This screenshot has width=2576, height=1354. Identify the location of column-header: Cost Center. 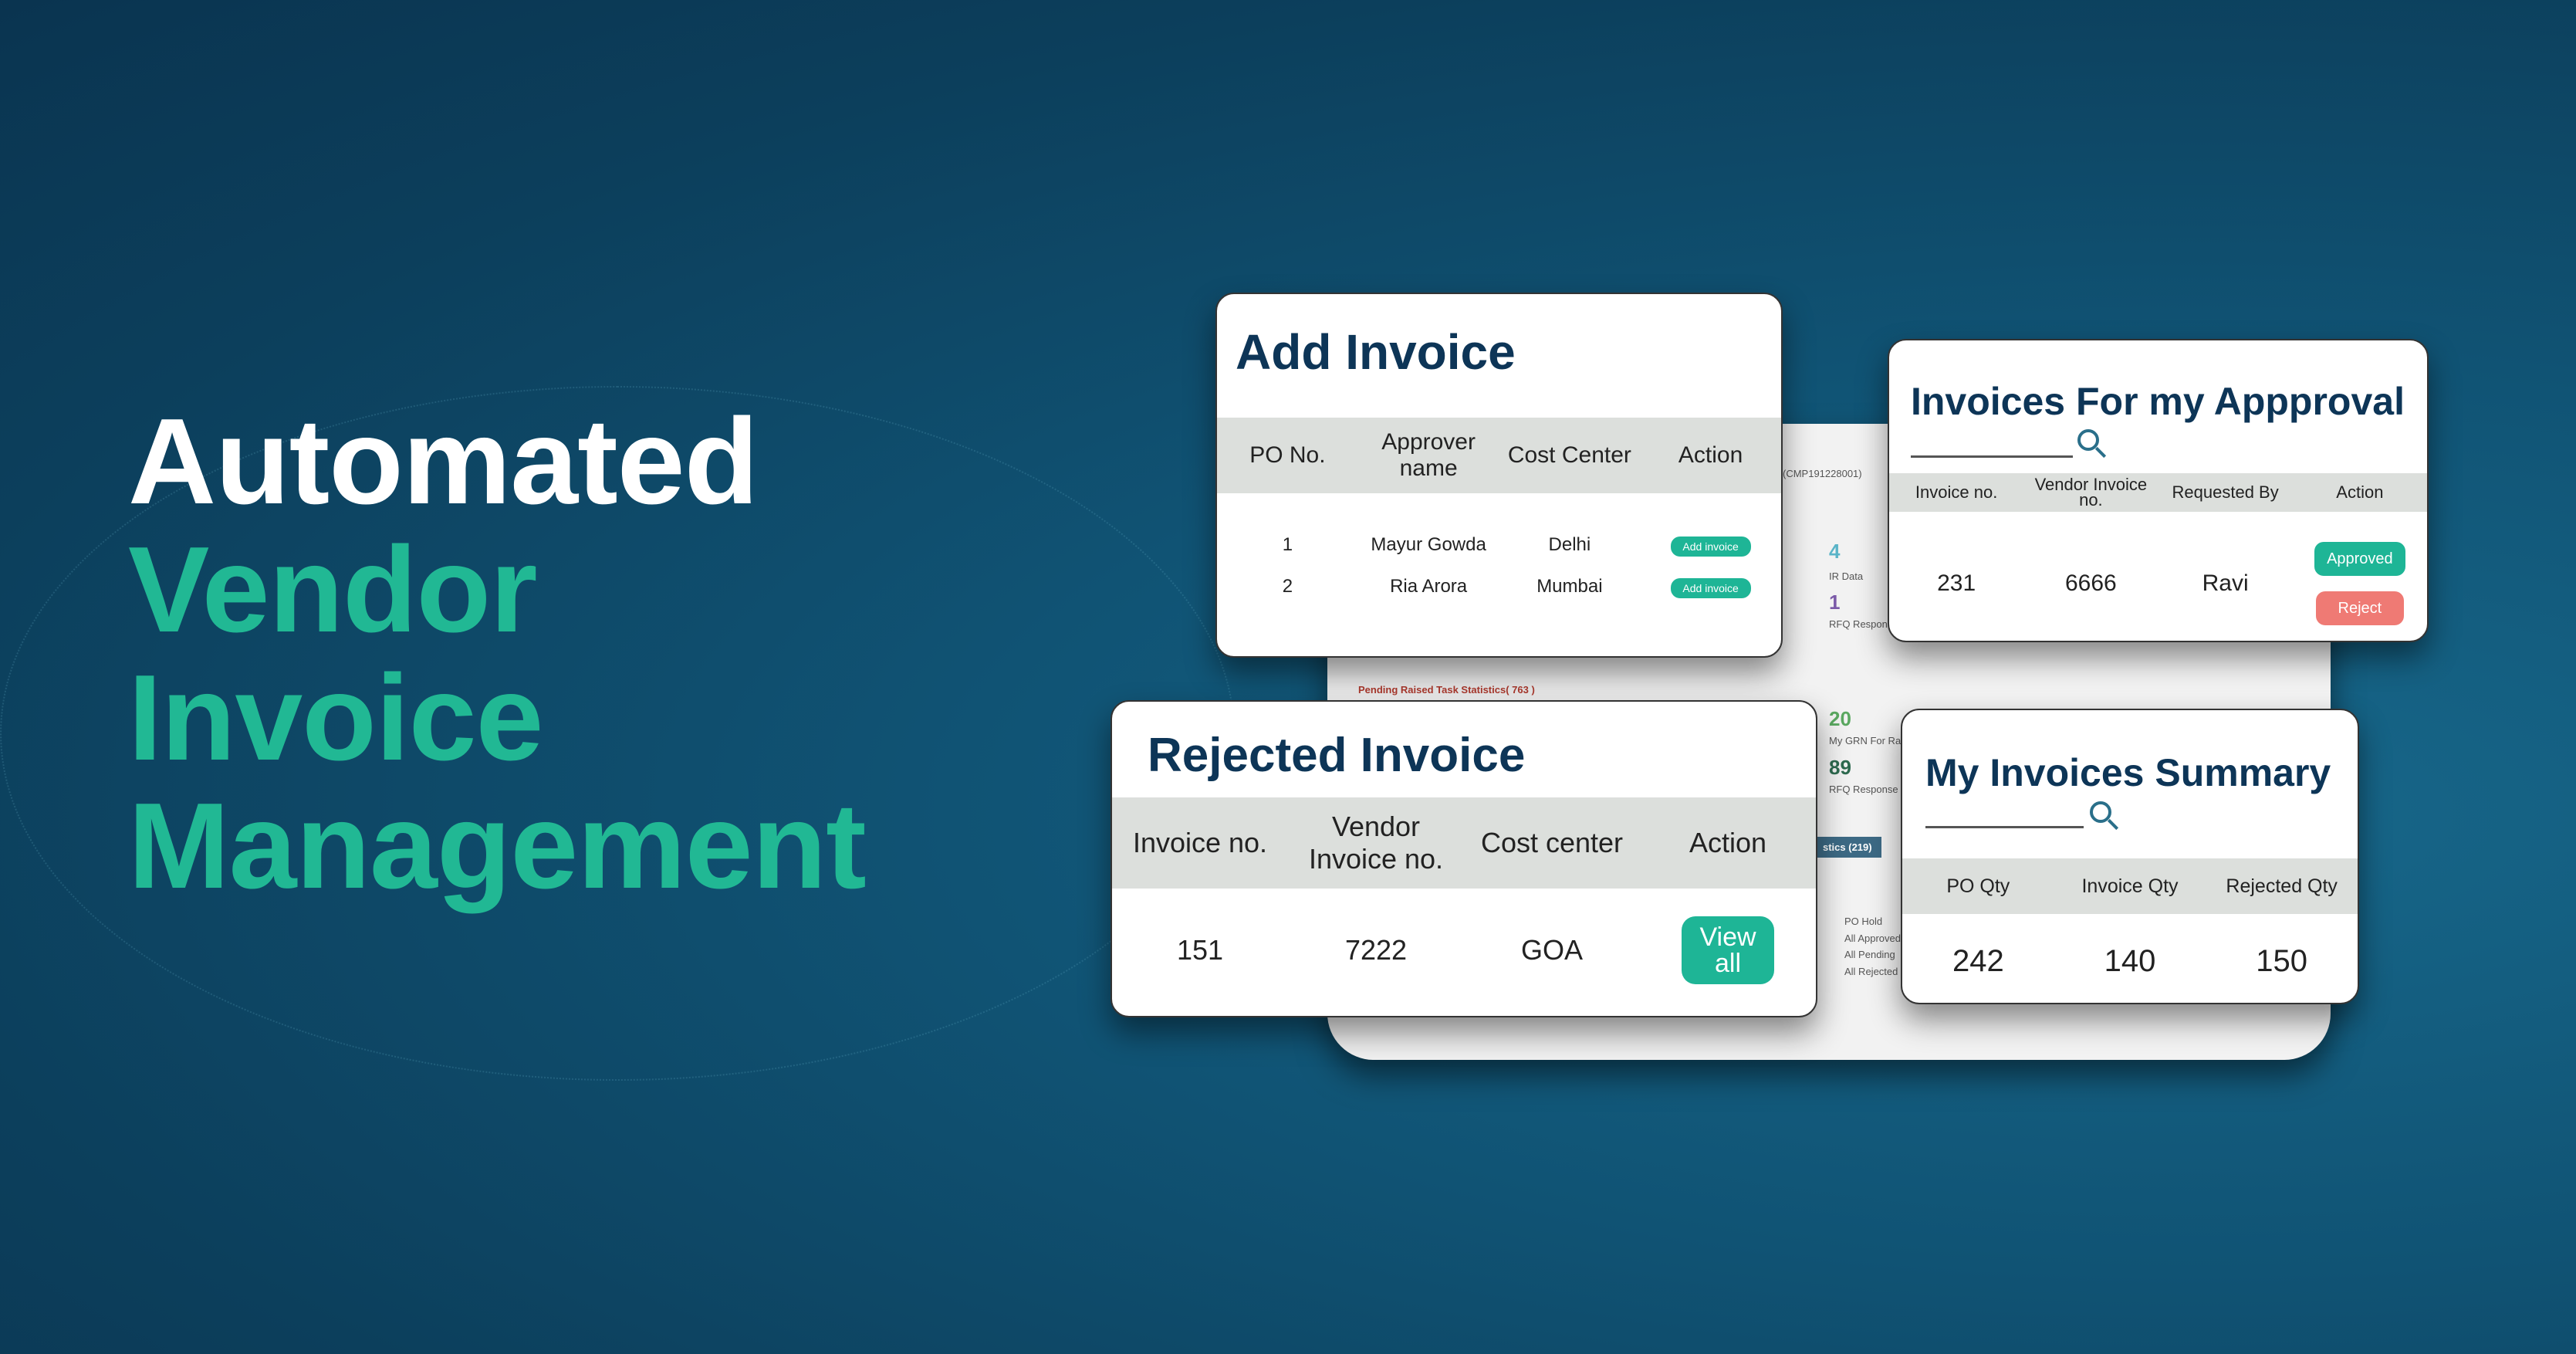
(1569, 455).